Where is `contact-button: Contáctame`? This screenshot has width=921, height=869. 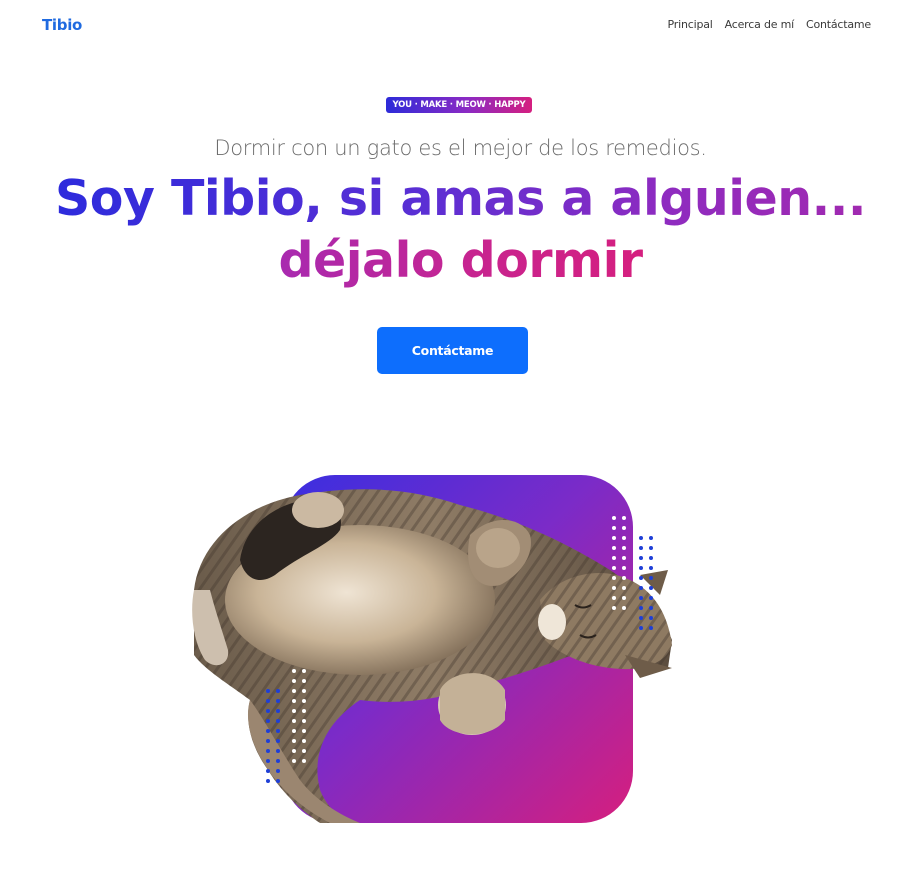 contact-button: Contáctame is located at coordinates (452, 350).